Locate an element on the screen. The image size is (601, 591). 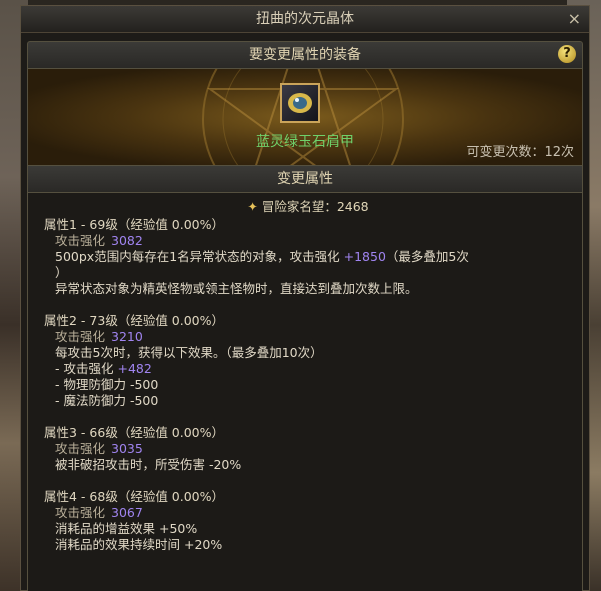
window-titlebar: 扭曲的次元晶体 × is located at coordinates (305, 19).